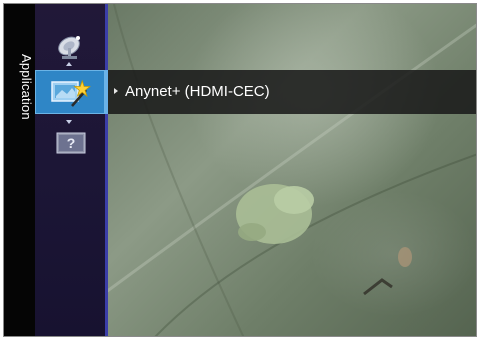  I want to click on help-question-icon: ?, so click(71, 143).